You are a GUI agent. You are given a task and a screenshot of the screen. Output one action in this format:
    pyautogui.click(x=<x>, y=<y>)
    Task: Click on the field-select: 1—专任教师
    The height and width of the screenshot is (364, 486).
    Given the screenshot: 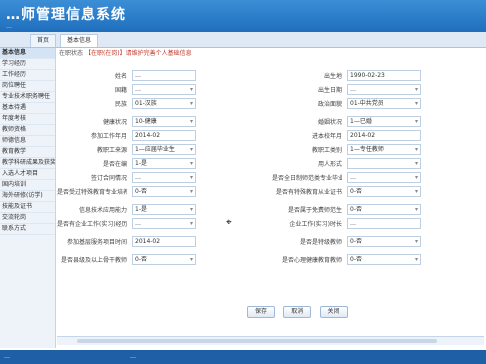 What is the action you would take?
    pyautogui.click(x=384, y=149)
    